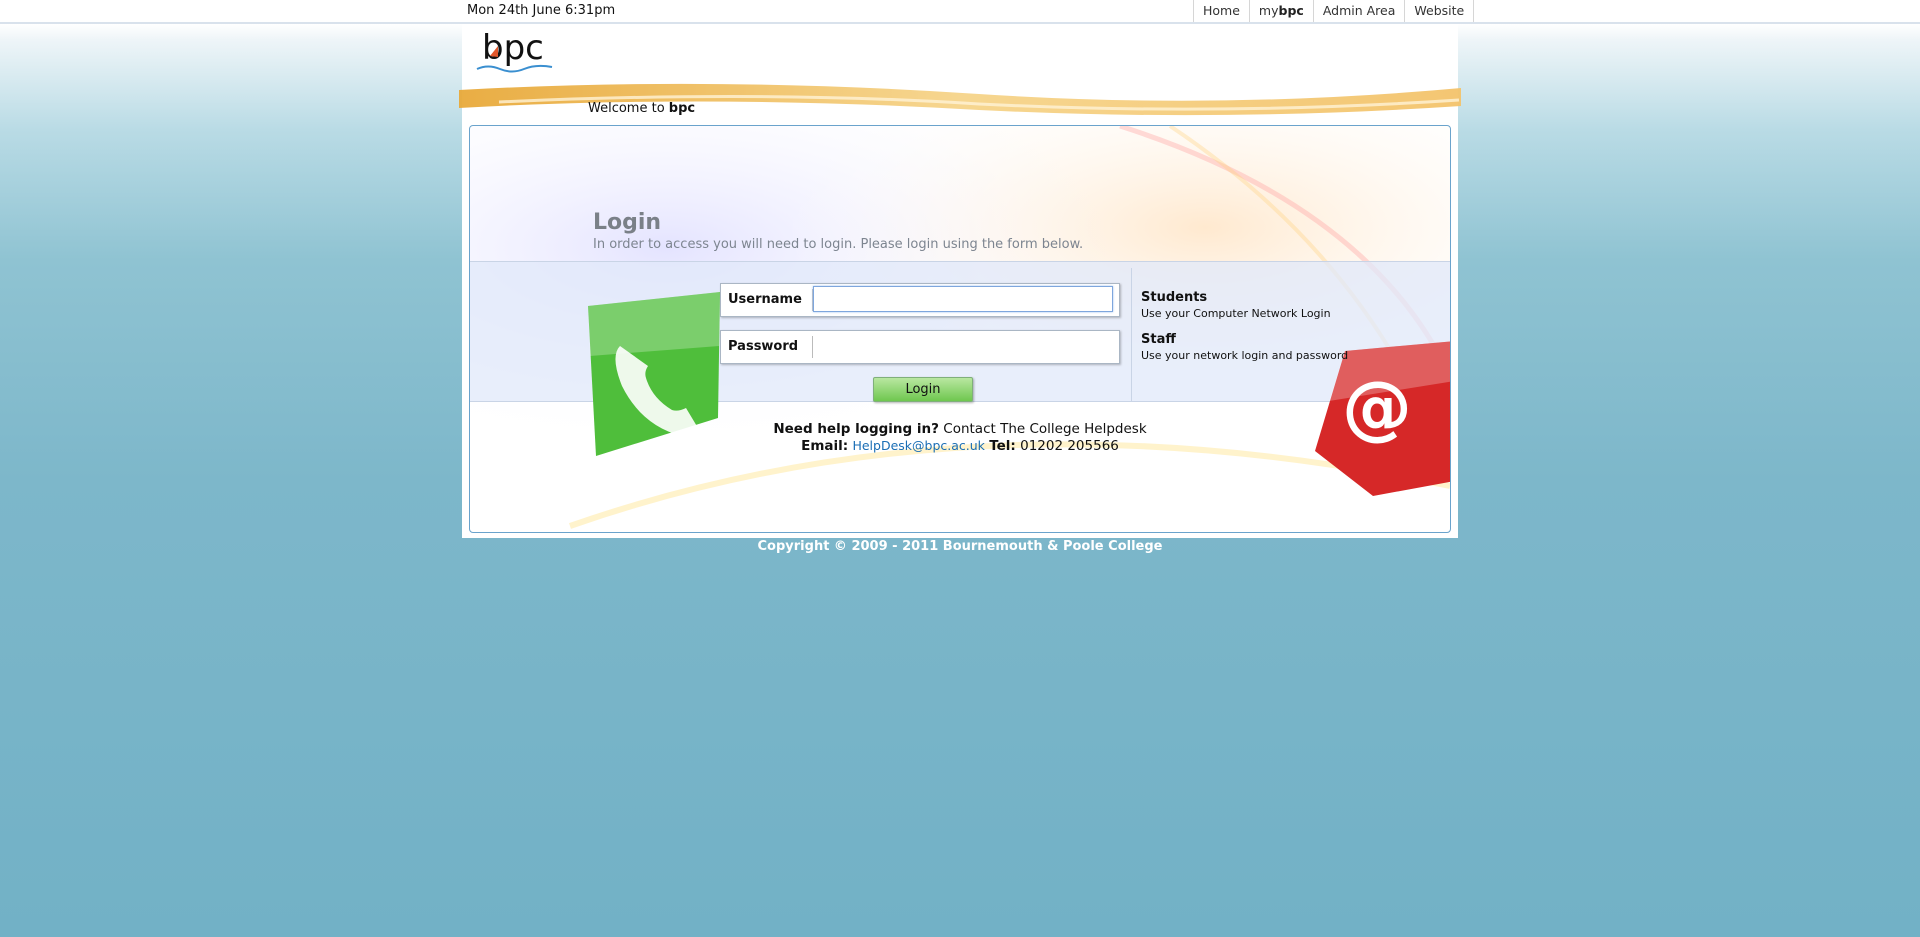 The width and height of the screenshot is (1920, 937). I want to click on password-field: Password, so click(920, 347).